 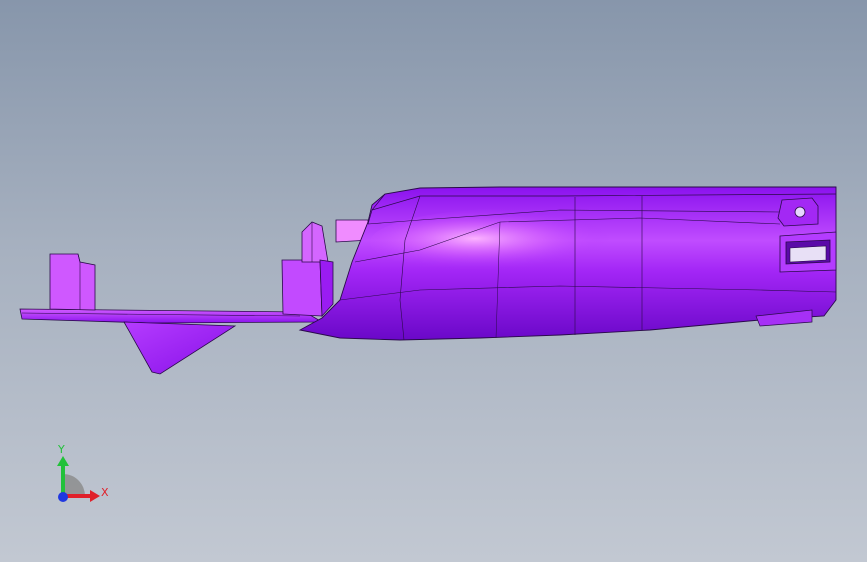 I want to click on slot-opening, so click(x=808, y=252).